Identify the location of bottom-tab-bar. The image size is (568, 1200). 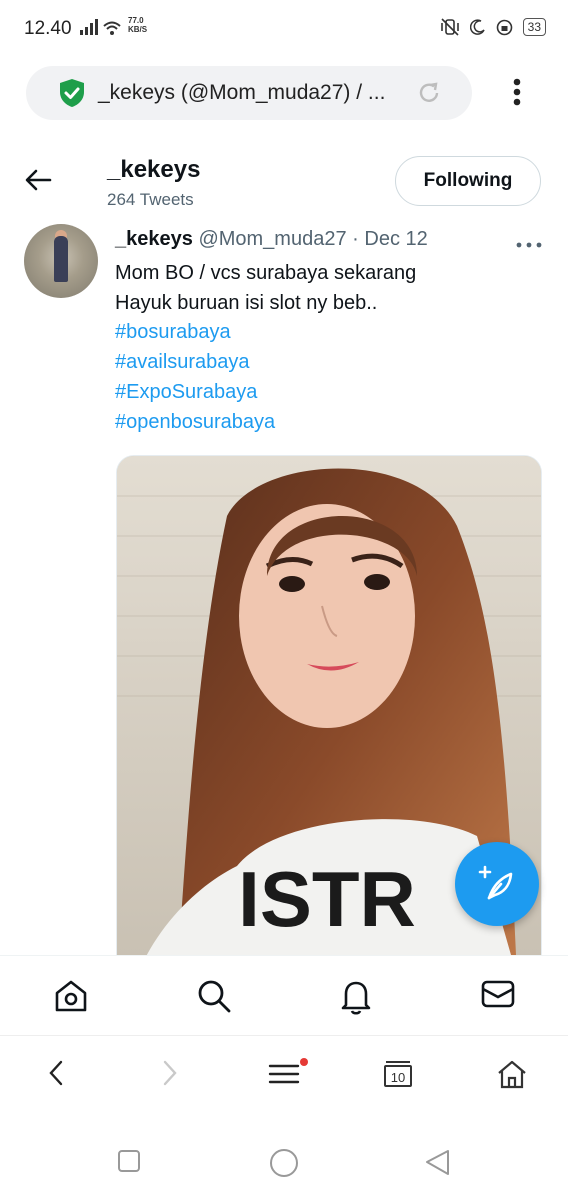
(284, 995).